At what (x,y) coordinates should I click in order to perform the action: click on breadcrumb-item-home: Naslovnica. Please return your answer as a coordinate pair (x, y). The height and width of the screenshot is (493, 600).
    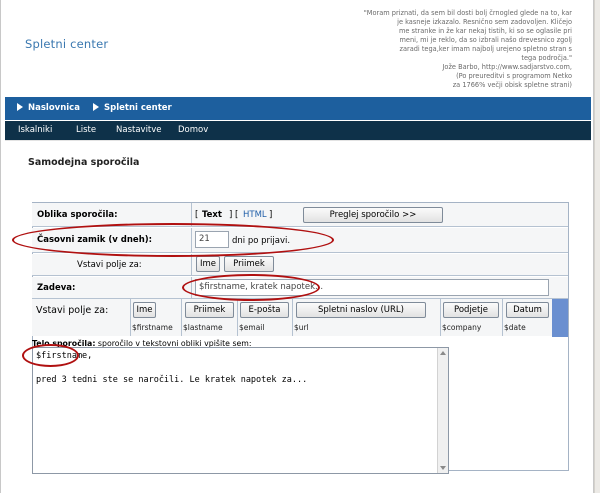
    Looking at the image, I should click on (48, 108).